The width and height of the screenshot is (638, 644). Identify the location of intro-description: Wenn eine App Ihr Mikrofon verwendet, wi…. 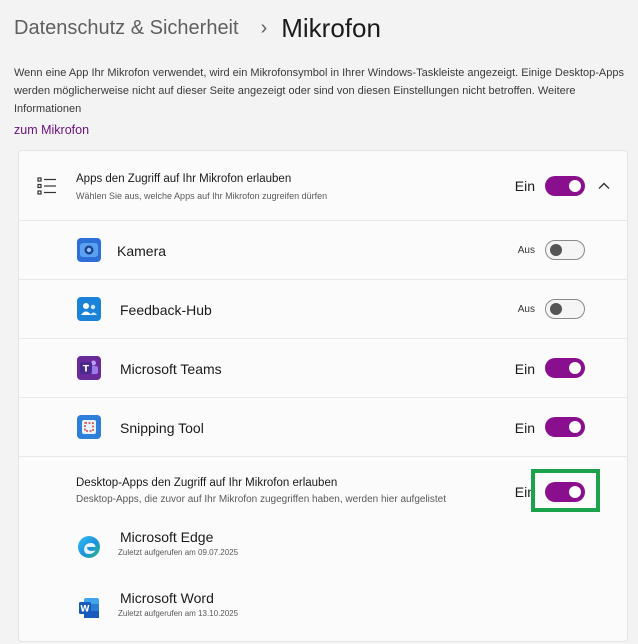
(319, 102).